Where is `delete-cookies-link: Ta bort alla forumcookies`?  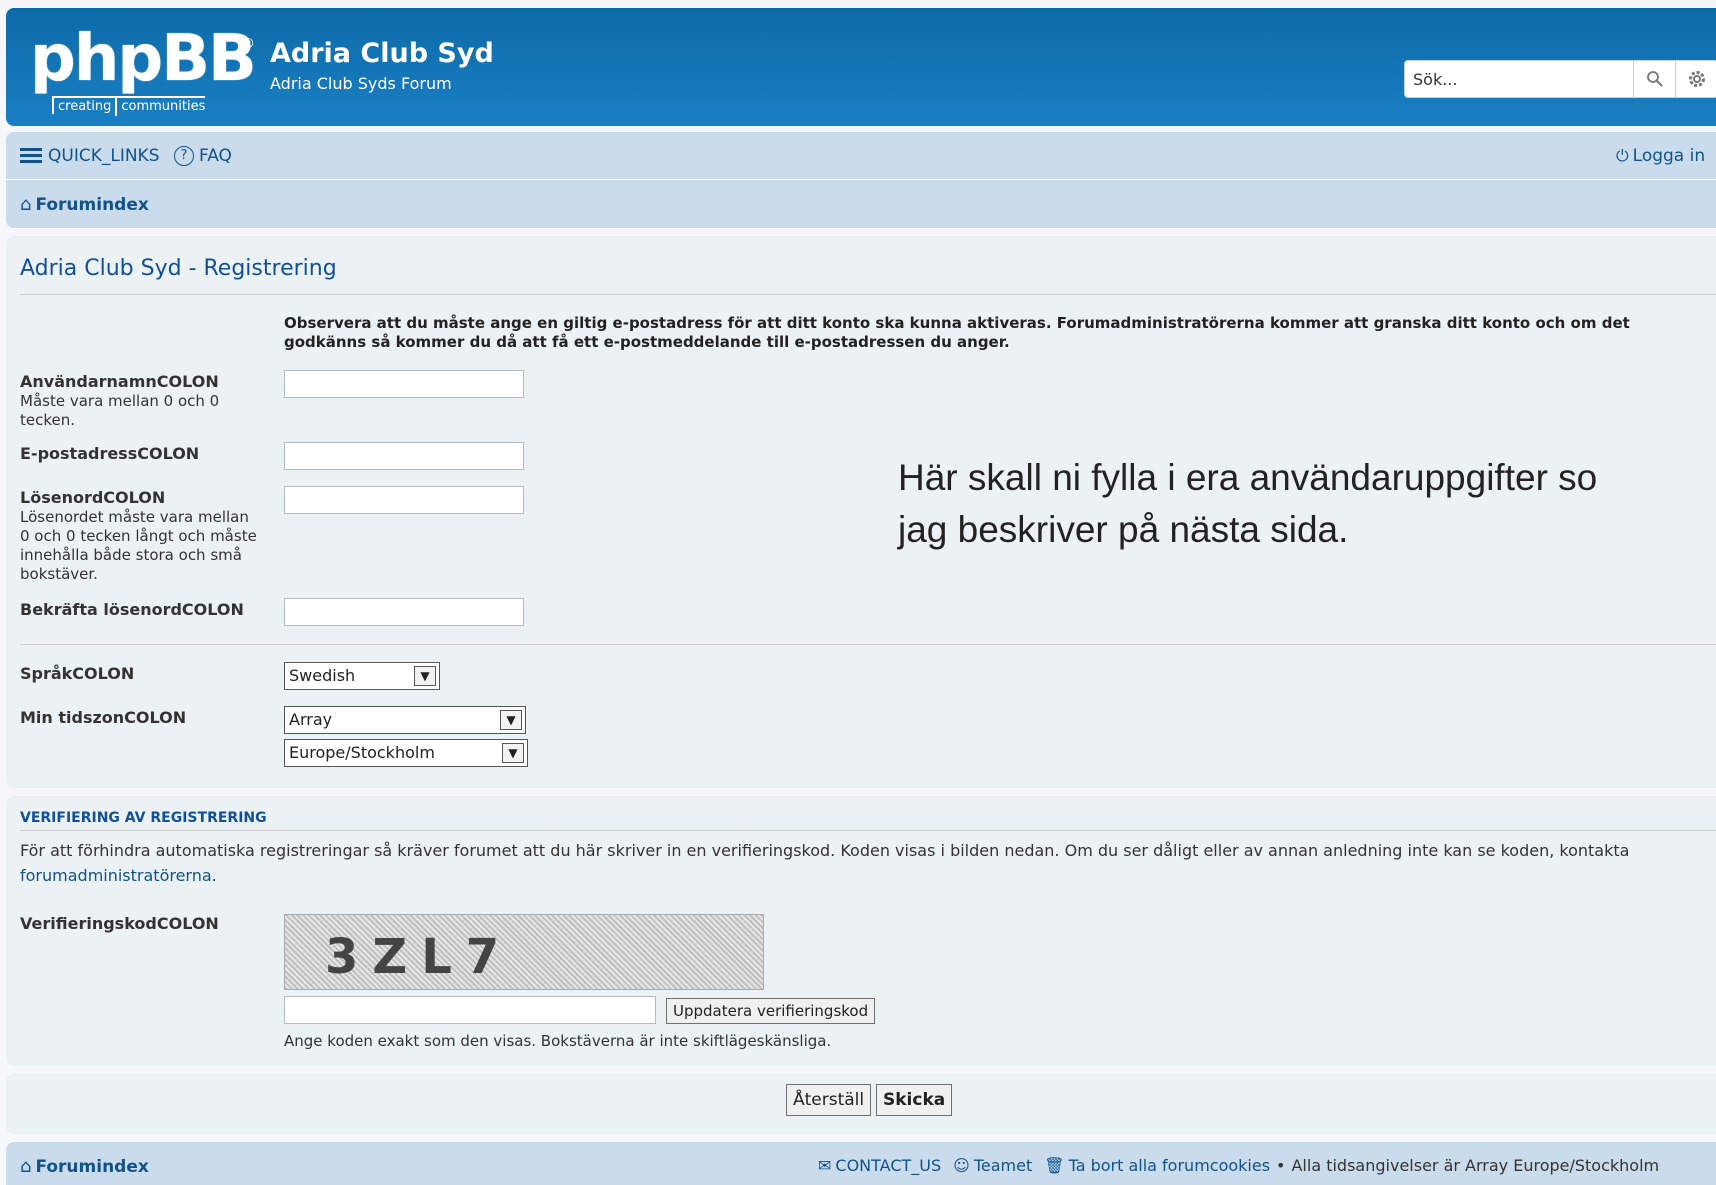 delete-cookies-link: Ta bort alla forumcookies is located at coordinates (1169, 1165).